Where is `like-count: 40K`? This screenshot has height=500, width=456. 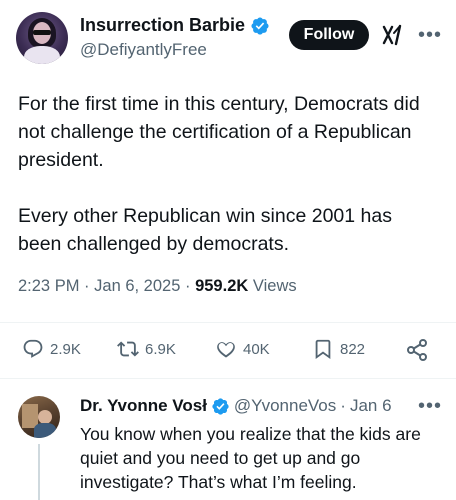 like-count: 40K is located at coordinates (256, 349).